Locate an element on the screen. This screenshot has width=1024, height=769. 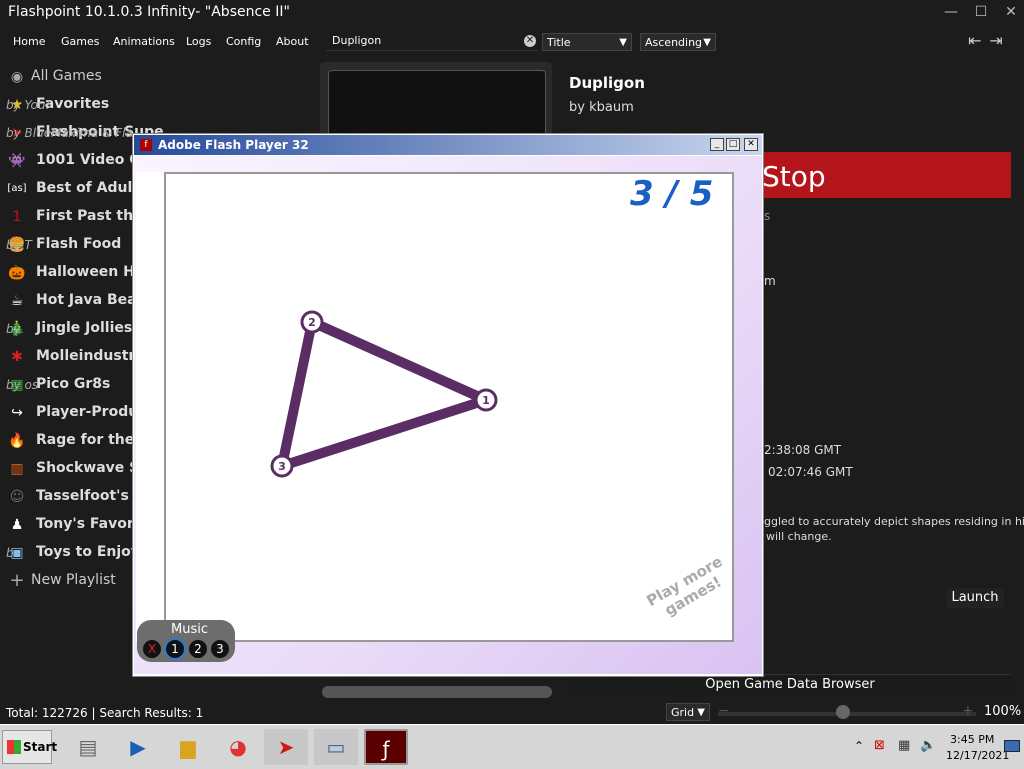
window-icon: ▭ is located at coordinates (336, 747).